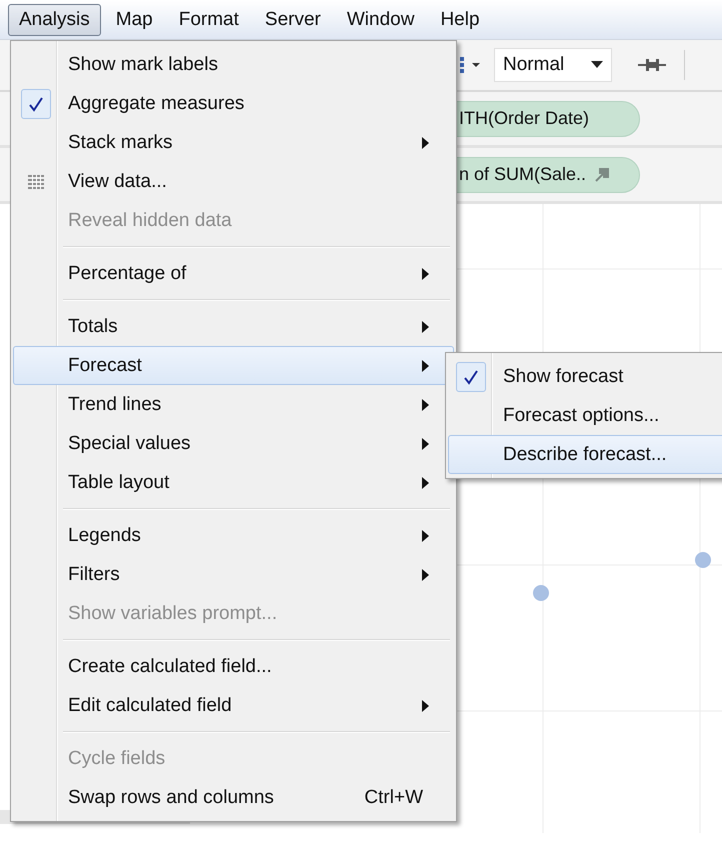  What do you see at coordinates (134, 20) in the screenshot?
I see `menu-bar-item: Map` at bounding box center [134, 20].